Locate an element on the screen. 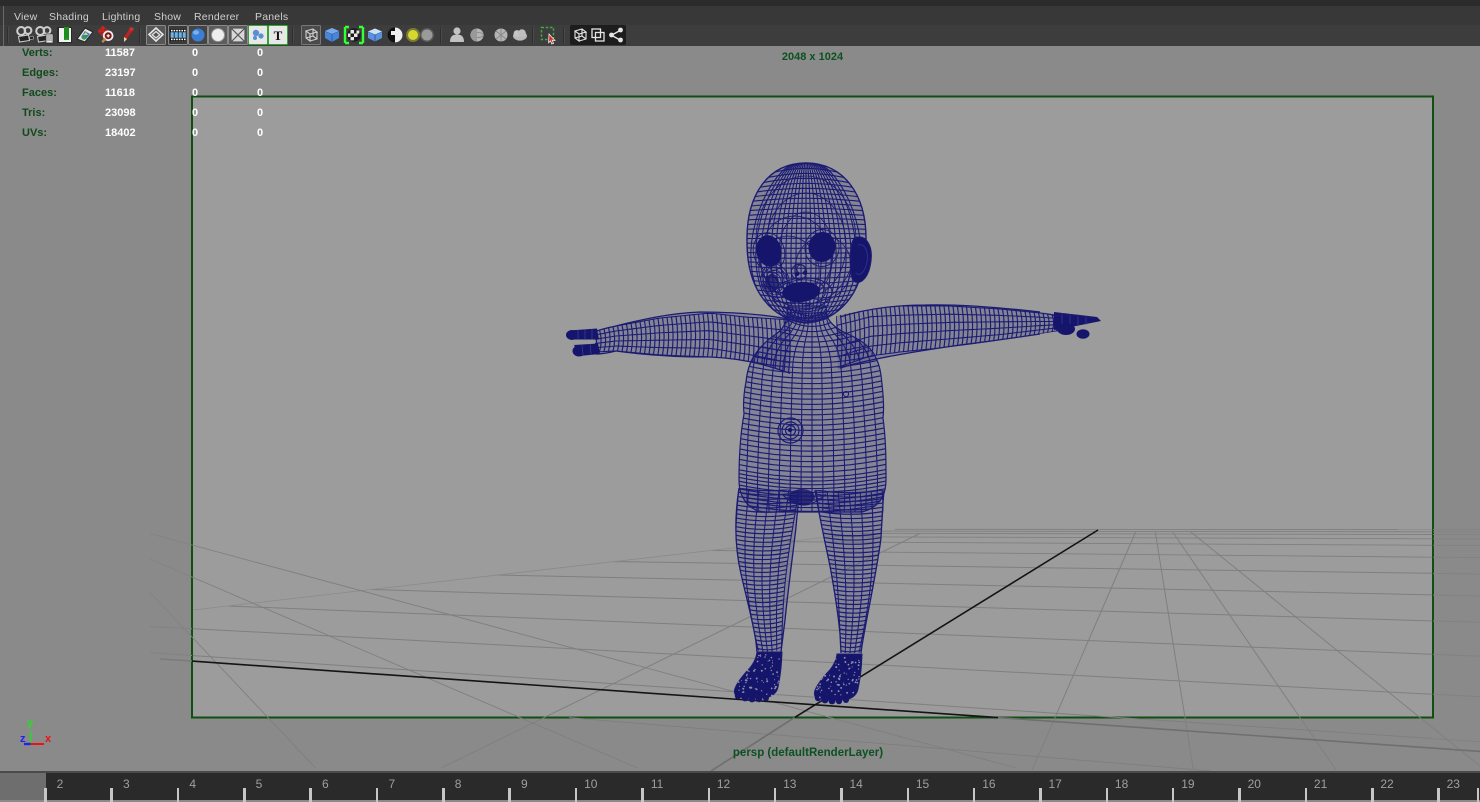 The width and height of the screenshot is (1480, 802). svg-text: T is located at coordinates (278, 35).